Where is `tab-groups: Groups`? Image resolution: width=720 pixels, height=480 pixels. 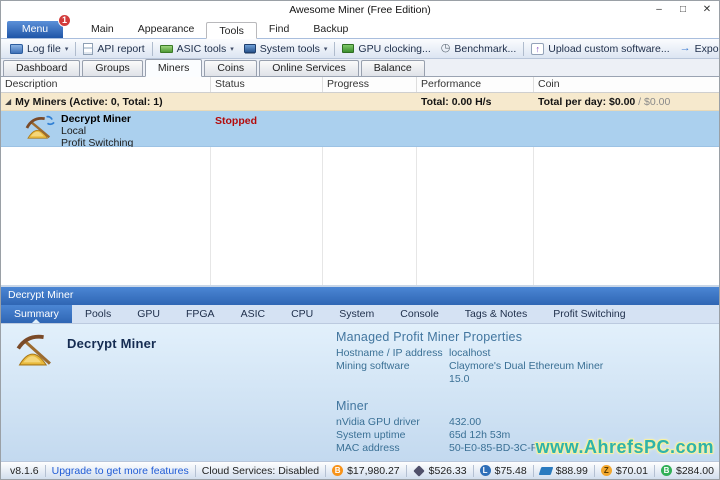 tab-groups: Groups is located at coordinates (112, 68).